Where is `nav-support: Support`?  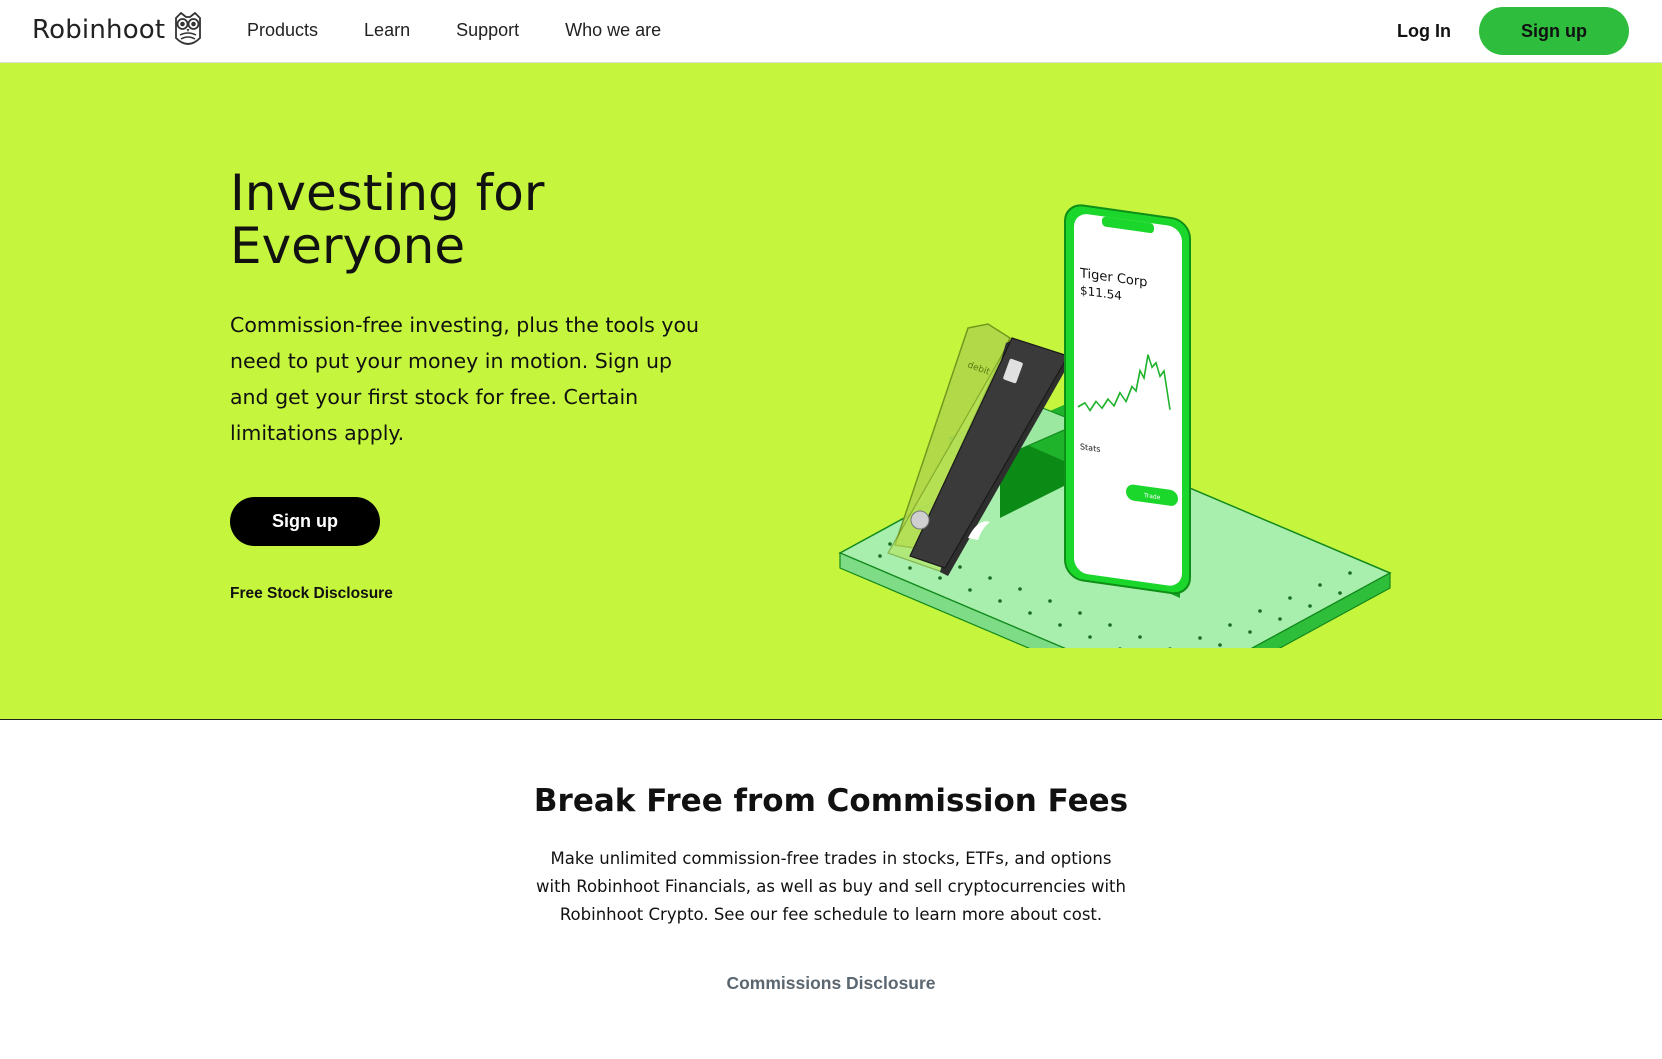
nav-support: Support is located at coordinates (487, 30).